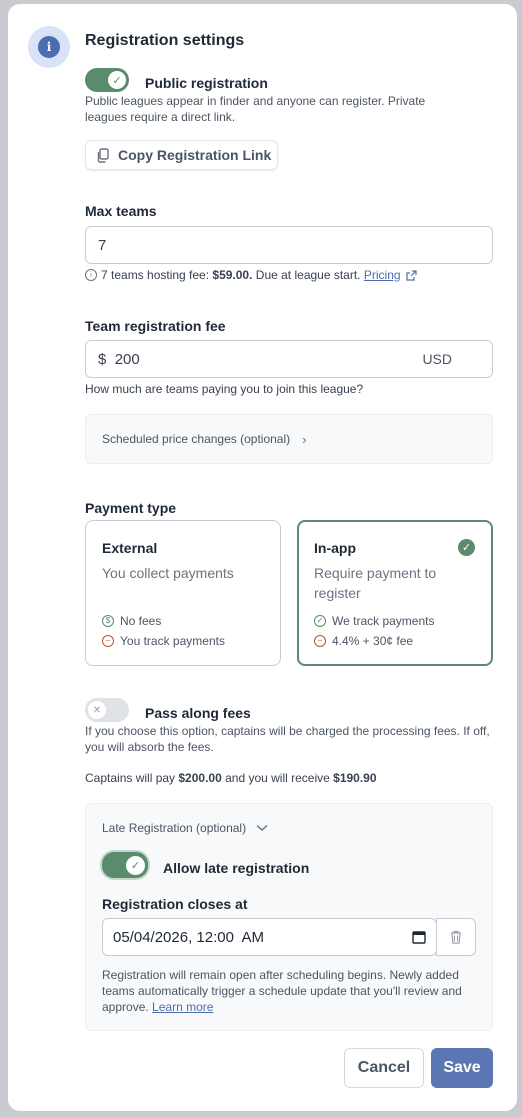 The height and width of the screenshot is (1117, 522). Describe the element at coordinates (269, 937) in the screenshot. I see `registration-closes-input: 05/04/2026, 12:00 AM` at that location.